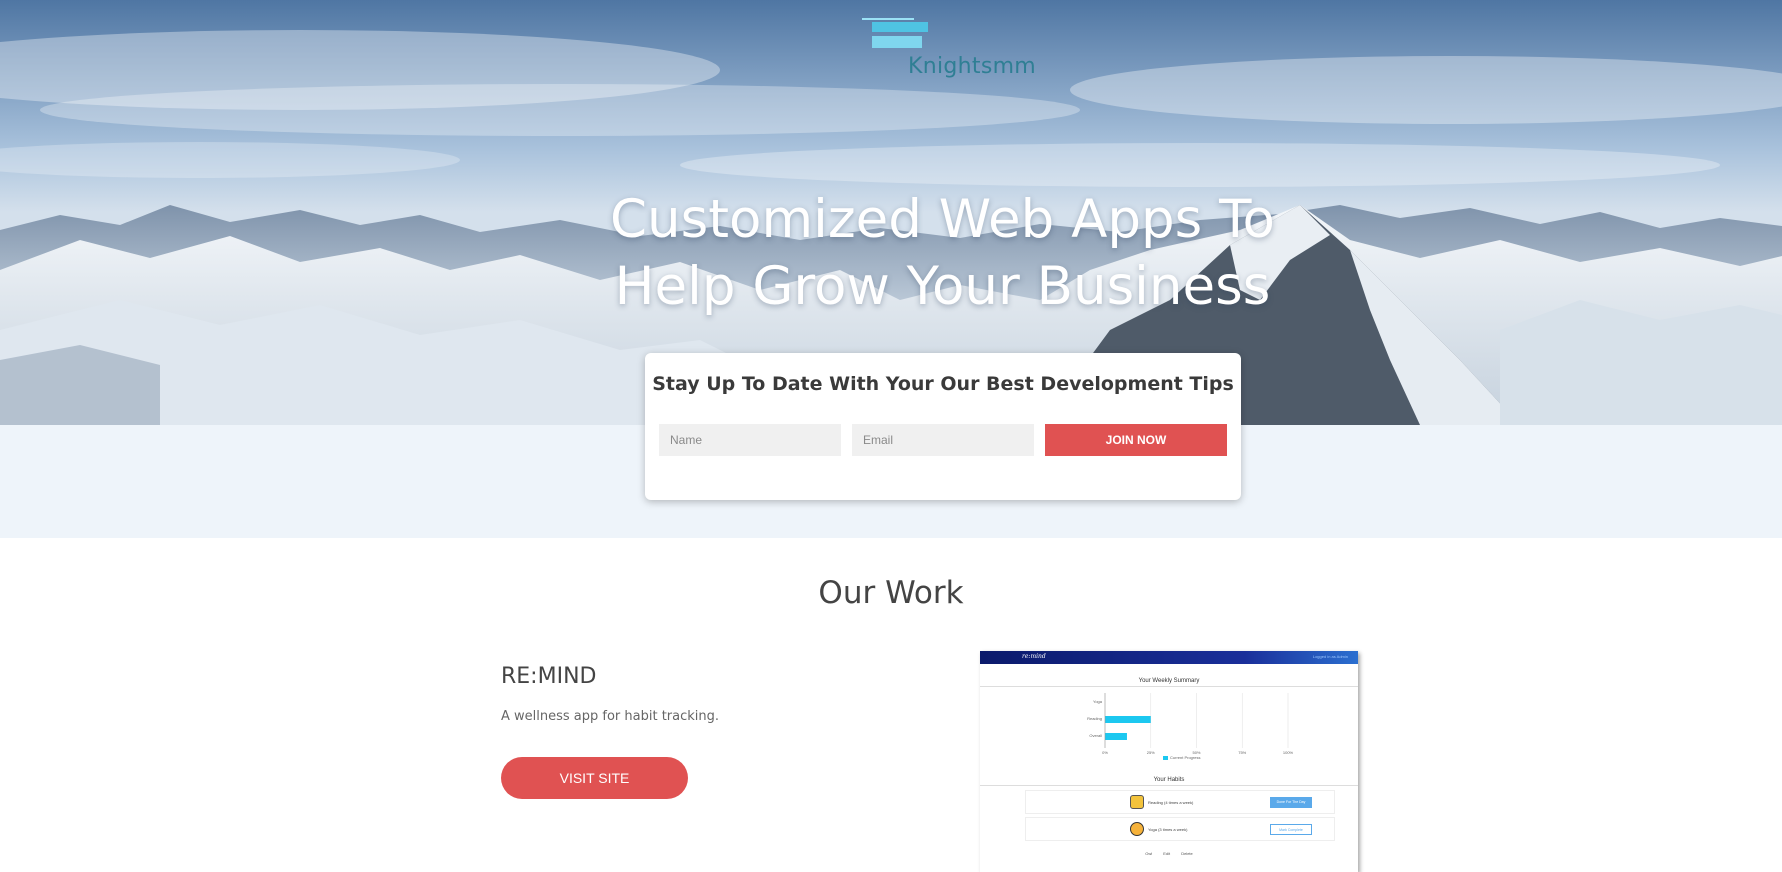 The image size is (1782, 872). Describe the element at coordinates (549, 676) in the screenshot. I see `project-name: RE:MIND` at that location.